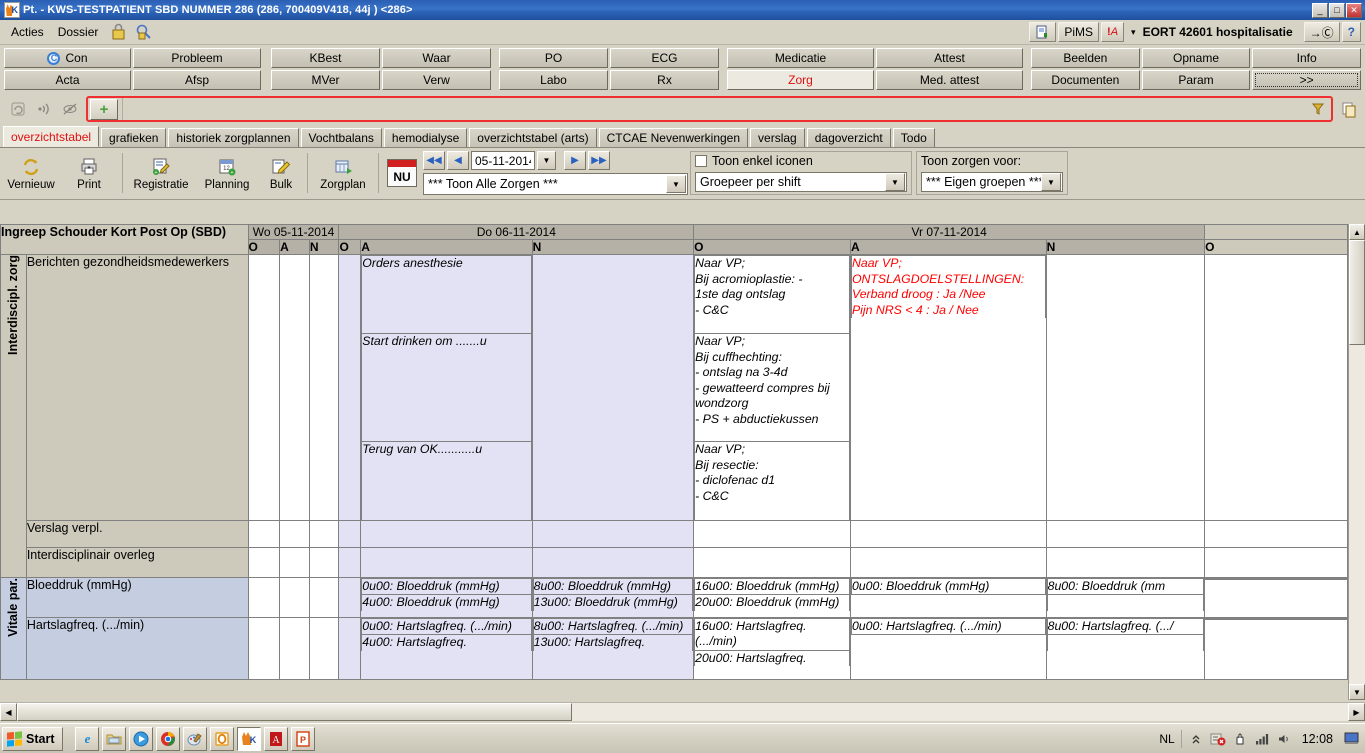  I want to click on cell-wo-n-bloeddruk, so click(324, 597).